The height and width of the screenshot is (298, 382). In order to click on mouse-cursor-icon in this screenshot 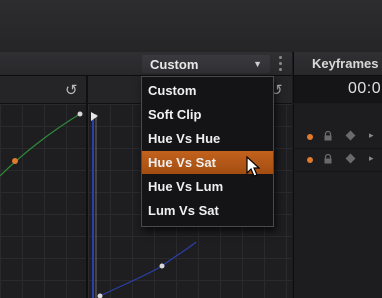, I will do `click(253, 166)`.